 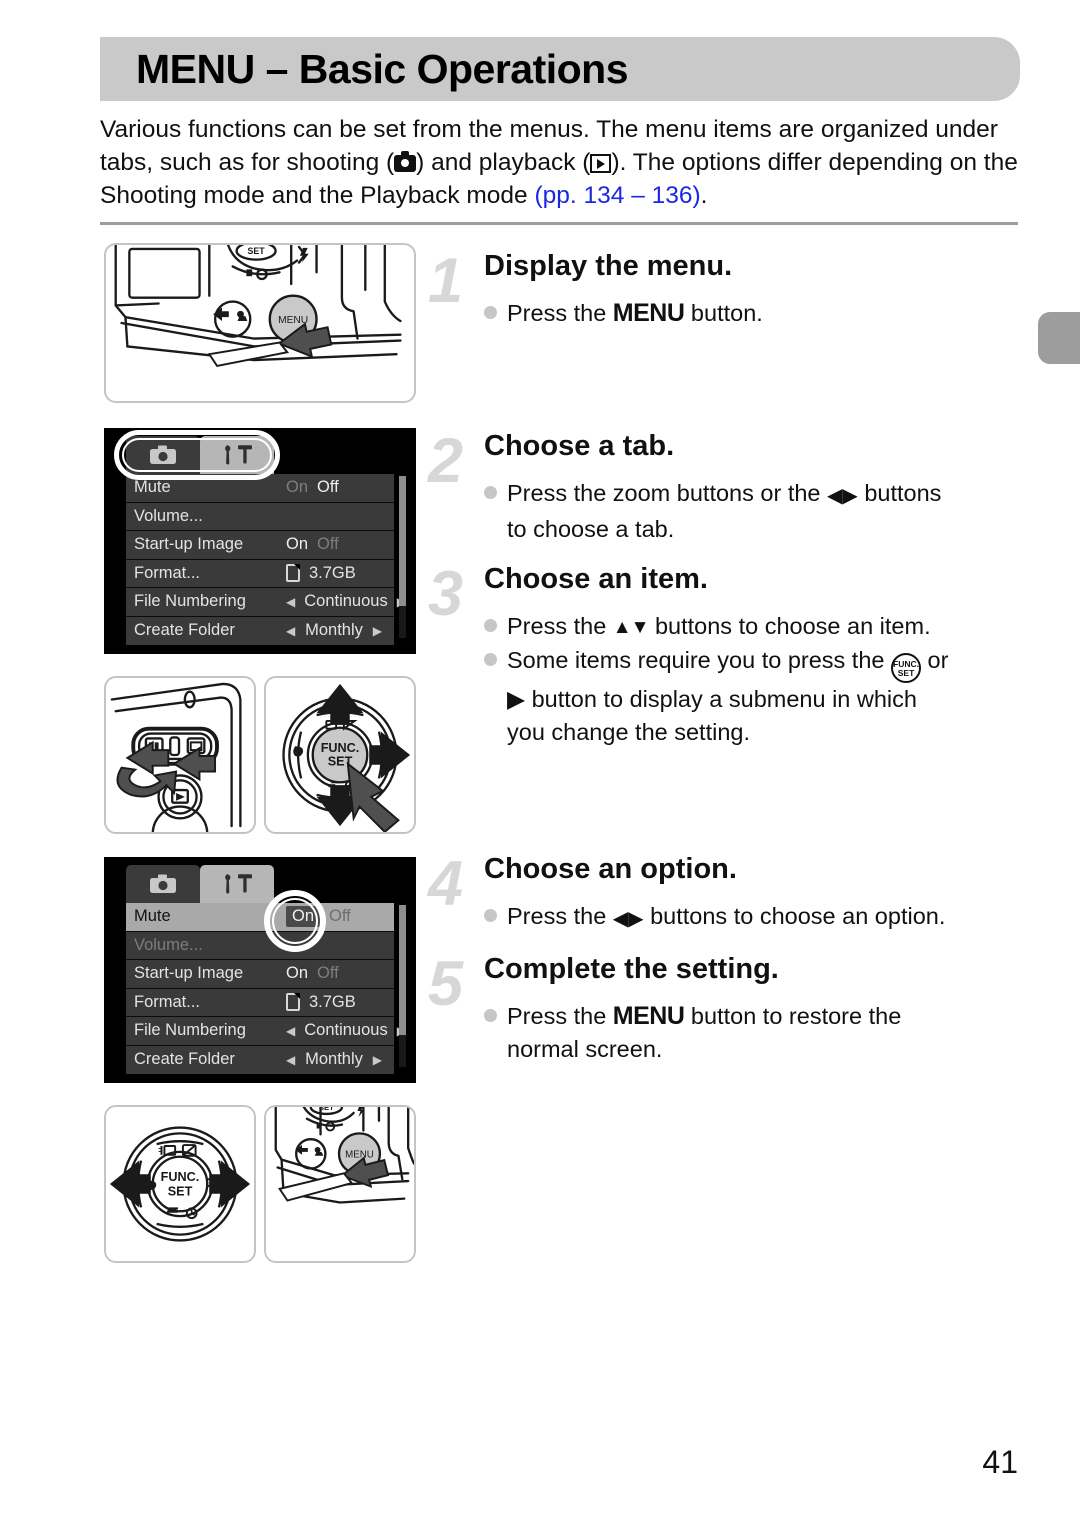 What do you see at coordinates (332, 572) in the screenshot?
I see `card-capacity: 3.7GB` at bounding box center [332, 572].